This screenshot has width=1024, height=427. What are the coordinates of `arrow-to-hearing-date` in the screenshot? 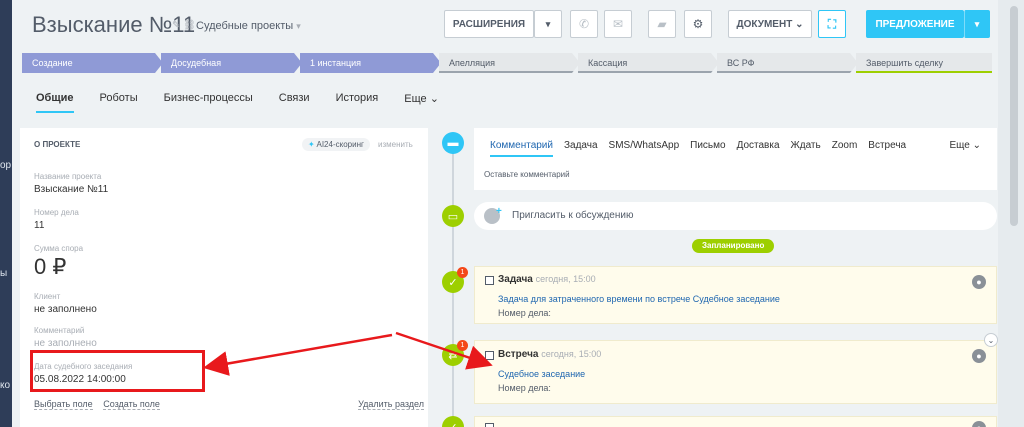 It's located at (298, 354).